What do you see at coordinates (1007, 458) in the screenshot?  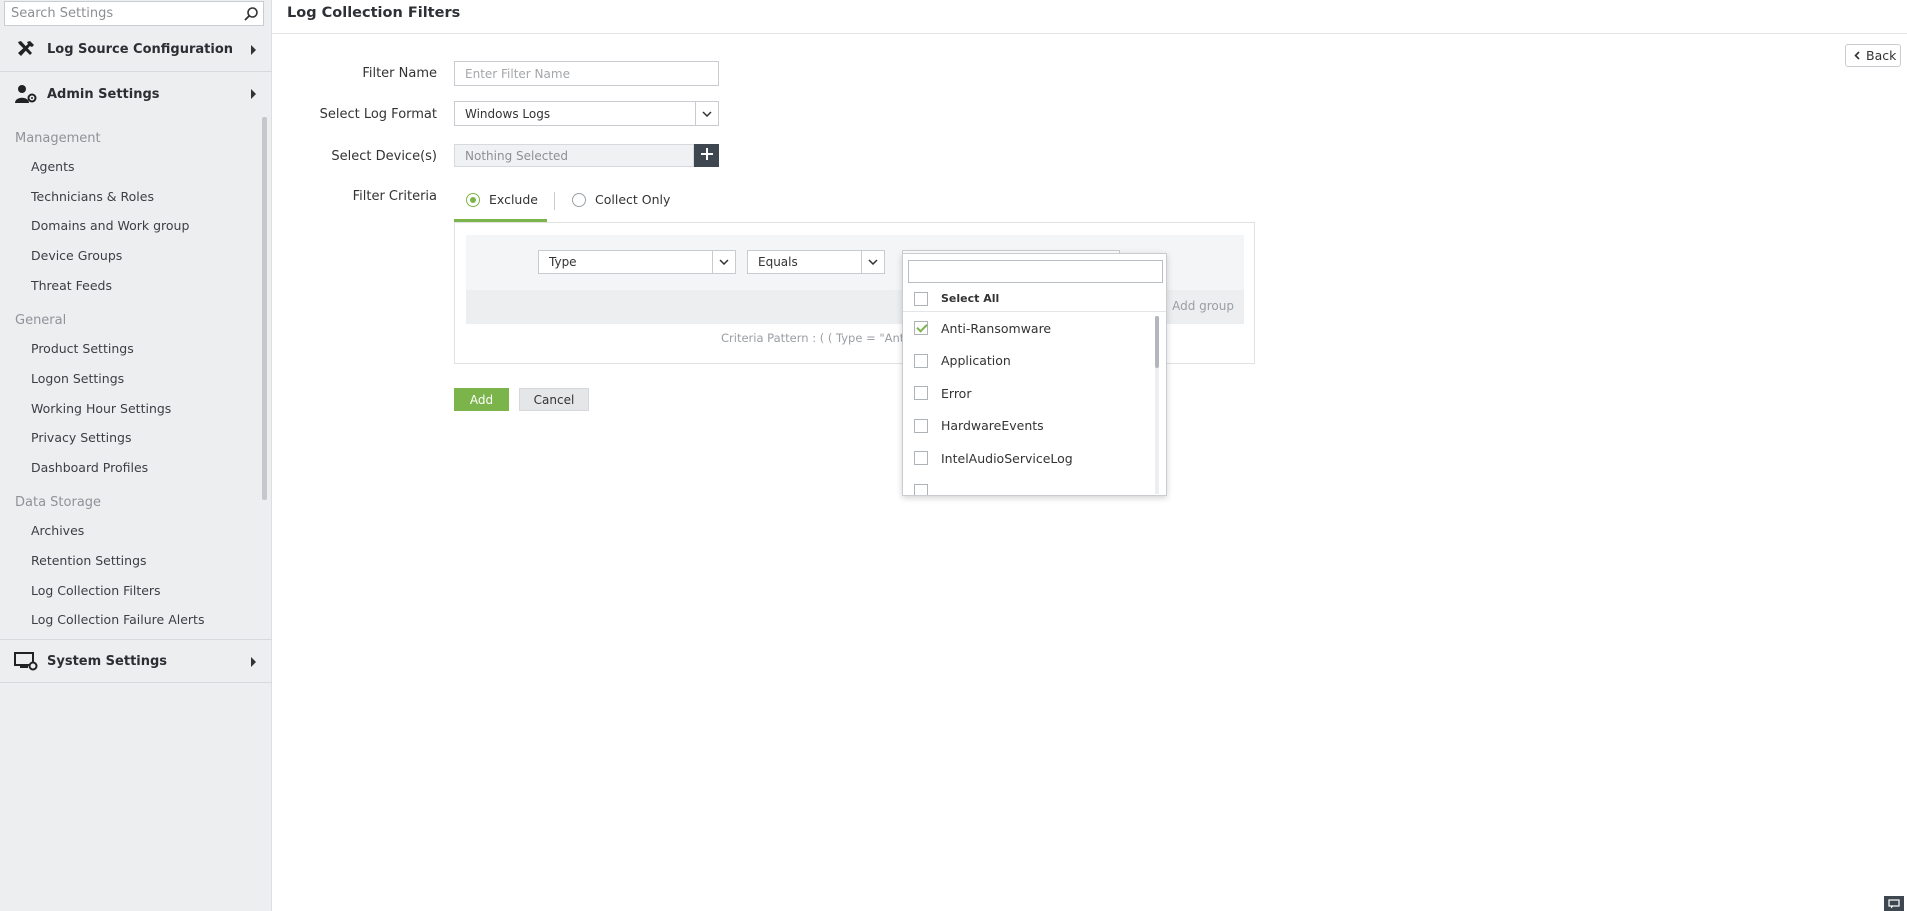 I see `option-label: IntelAudioServiceLog` at bounding box center [1007, 458].